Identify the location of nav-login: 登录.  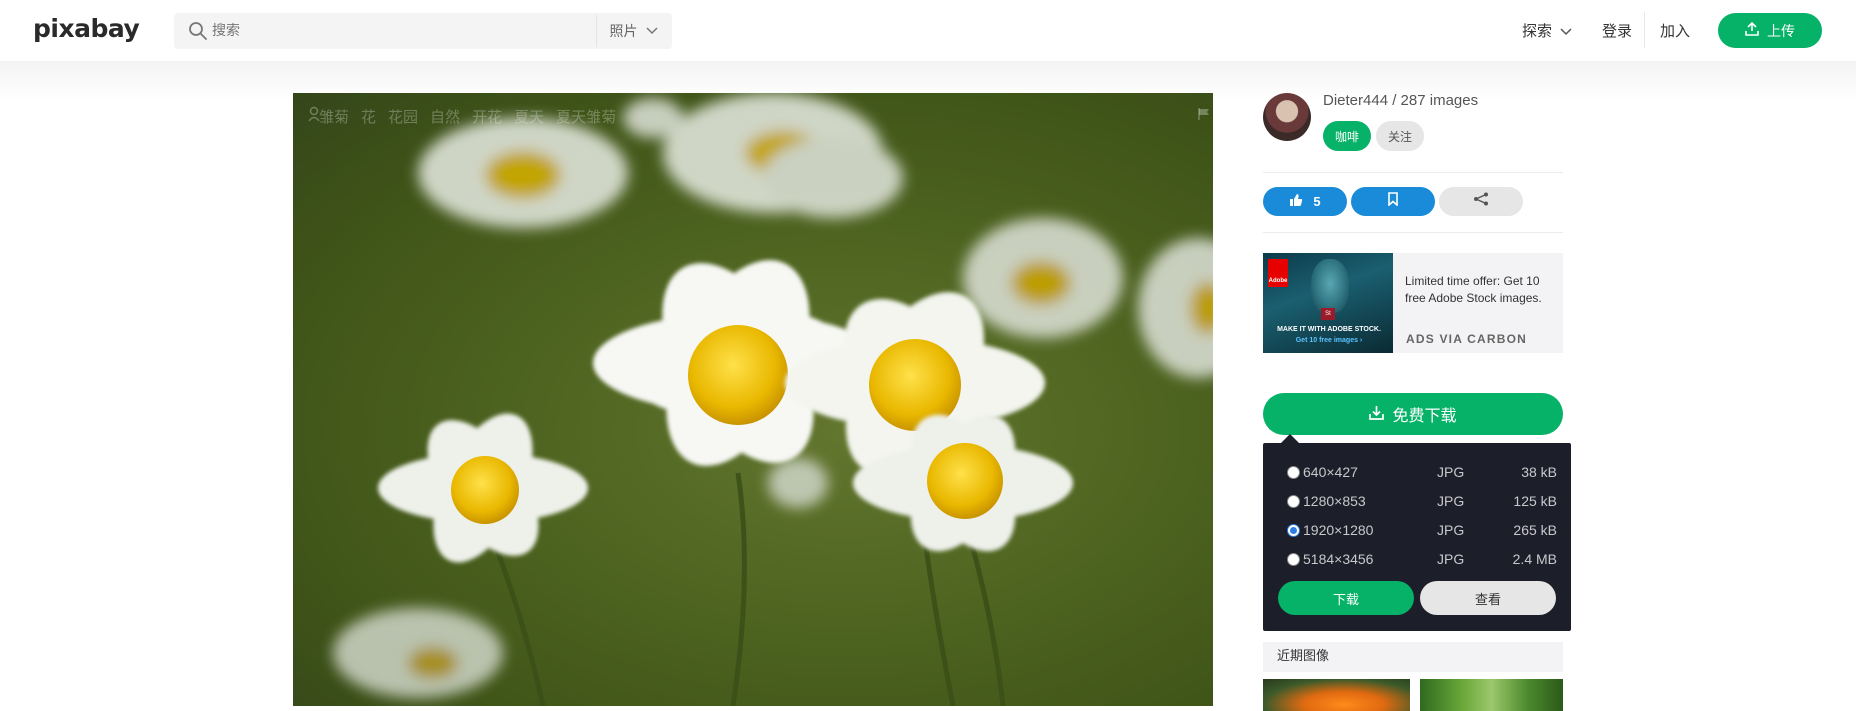
(1617, 30).